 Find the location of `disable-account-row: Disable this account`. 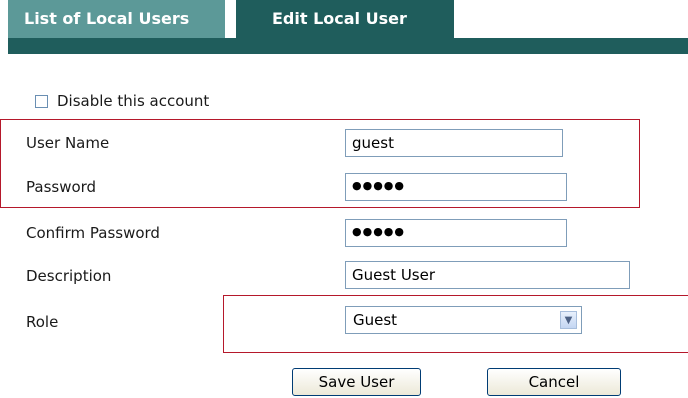

disable-account-row: Disable this account is located at coordinates (122, 101).